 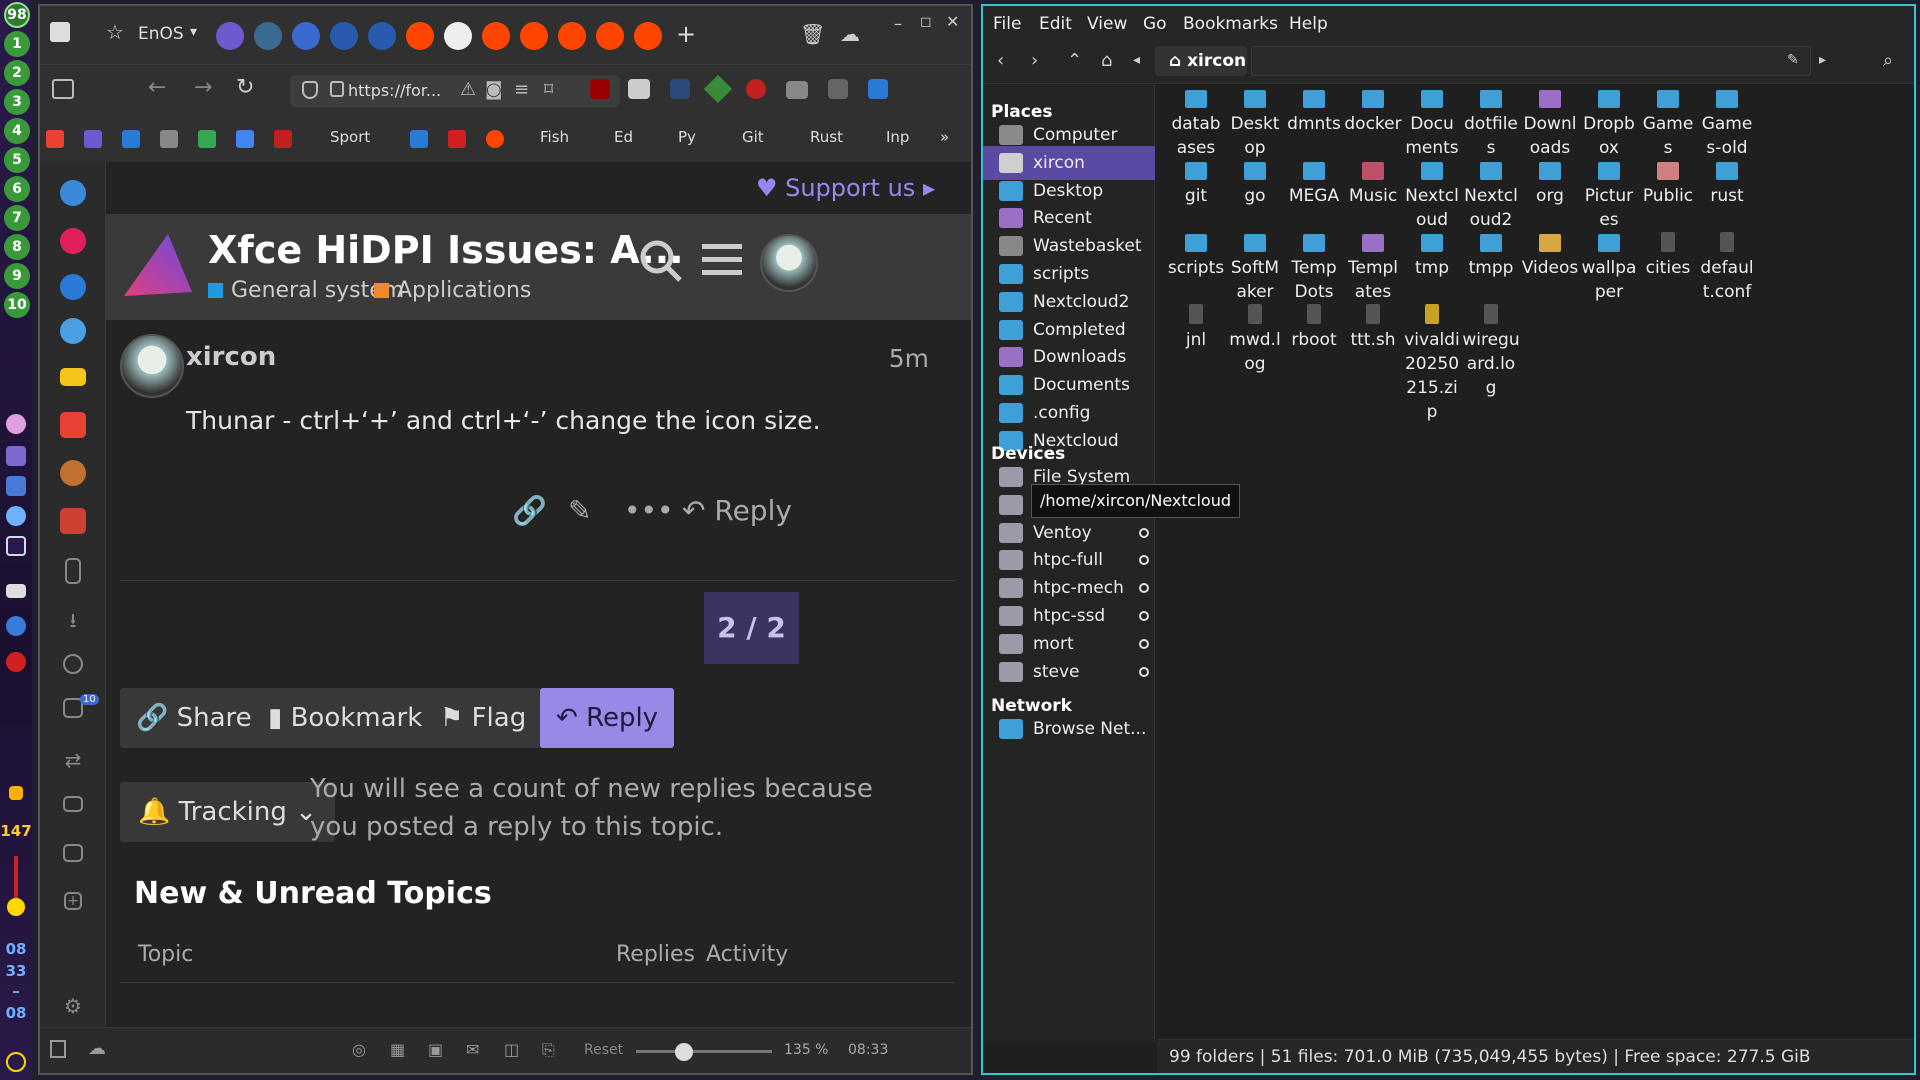 I want to click on bookmark-m-icon, so click(x=457, y=139).